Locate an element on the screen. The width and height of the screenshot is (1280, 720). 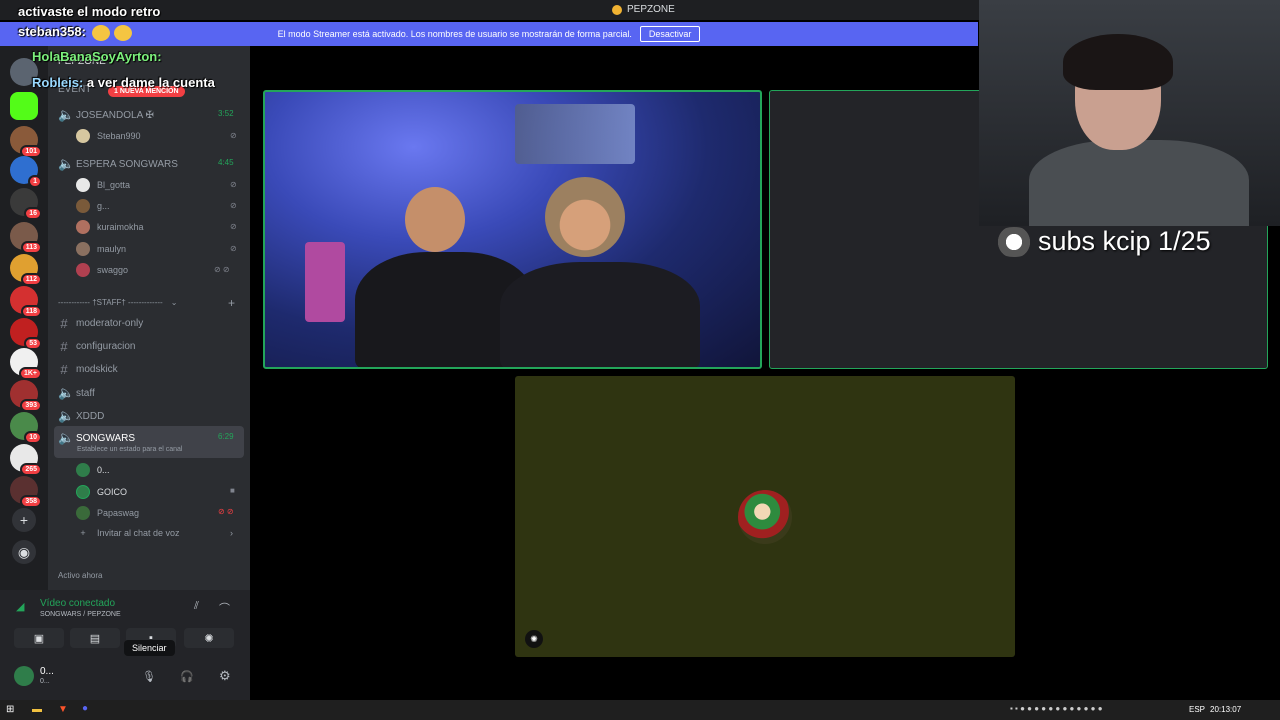
user-name: GOICO is located at coordinates (112, 492).